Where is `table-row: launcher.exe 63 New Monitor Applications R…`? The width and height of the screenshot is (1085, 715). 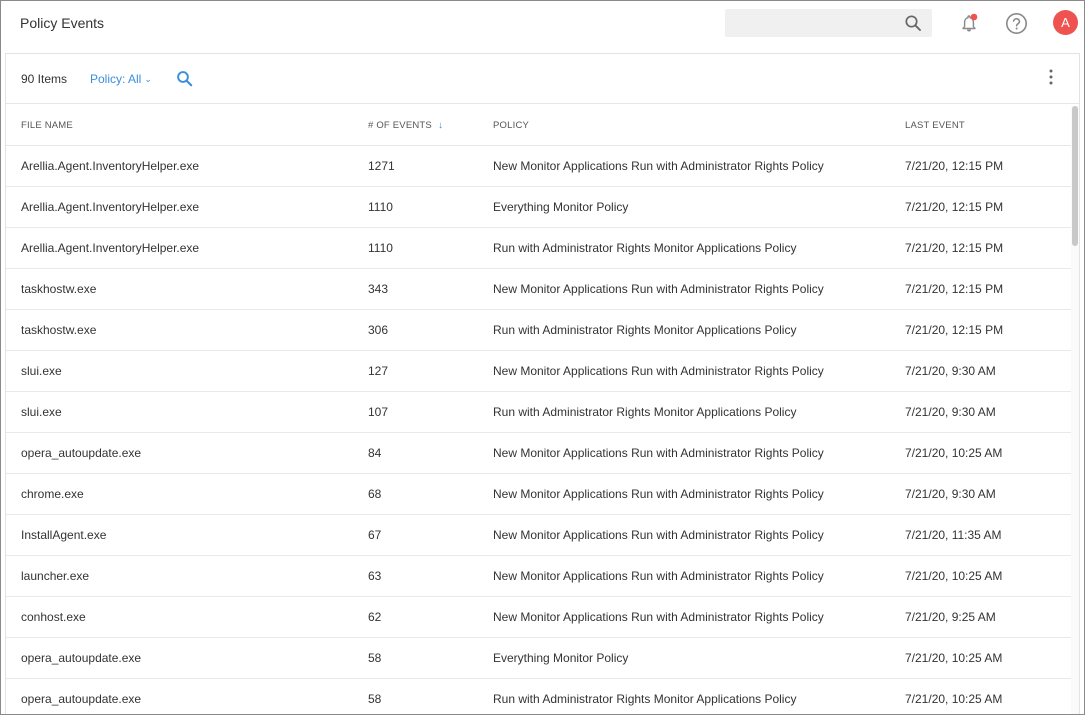
table-row: launcher.exe 63 New Monitor Applications R… is located at coordinates (538, 576).